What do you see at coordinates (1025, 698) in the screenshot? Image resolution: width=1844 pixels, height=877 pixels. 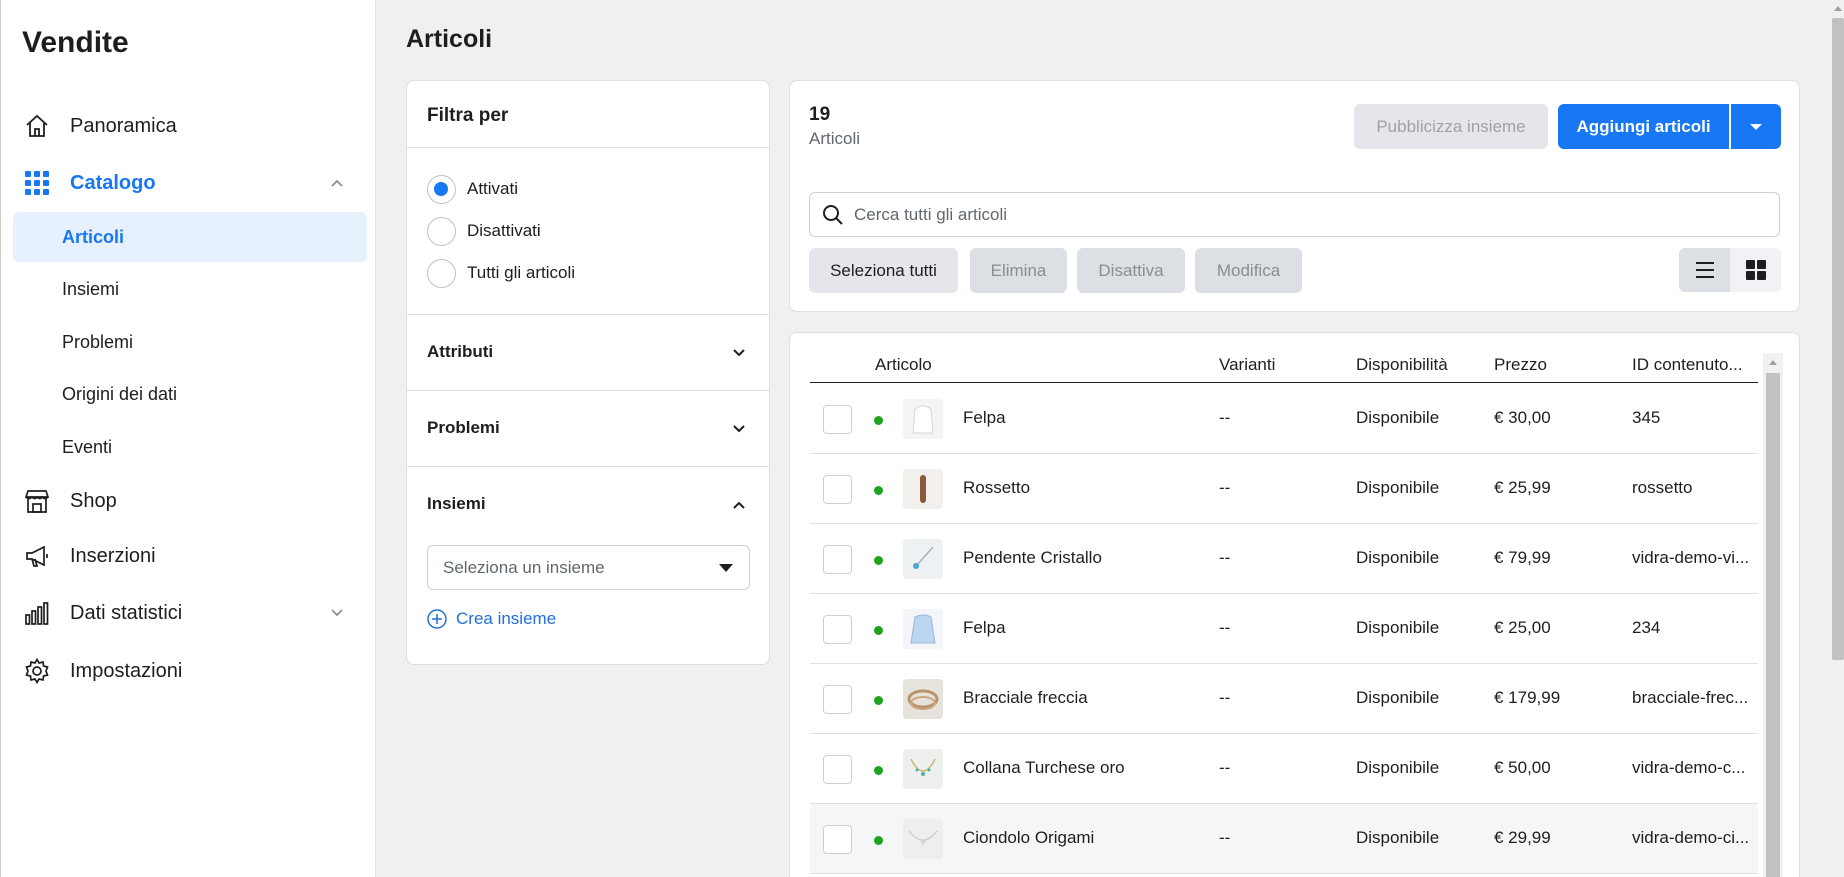 I see `item-name: Bracciale freccia` at bounding box center [1025, 698].